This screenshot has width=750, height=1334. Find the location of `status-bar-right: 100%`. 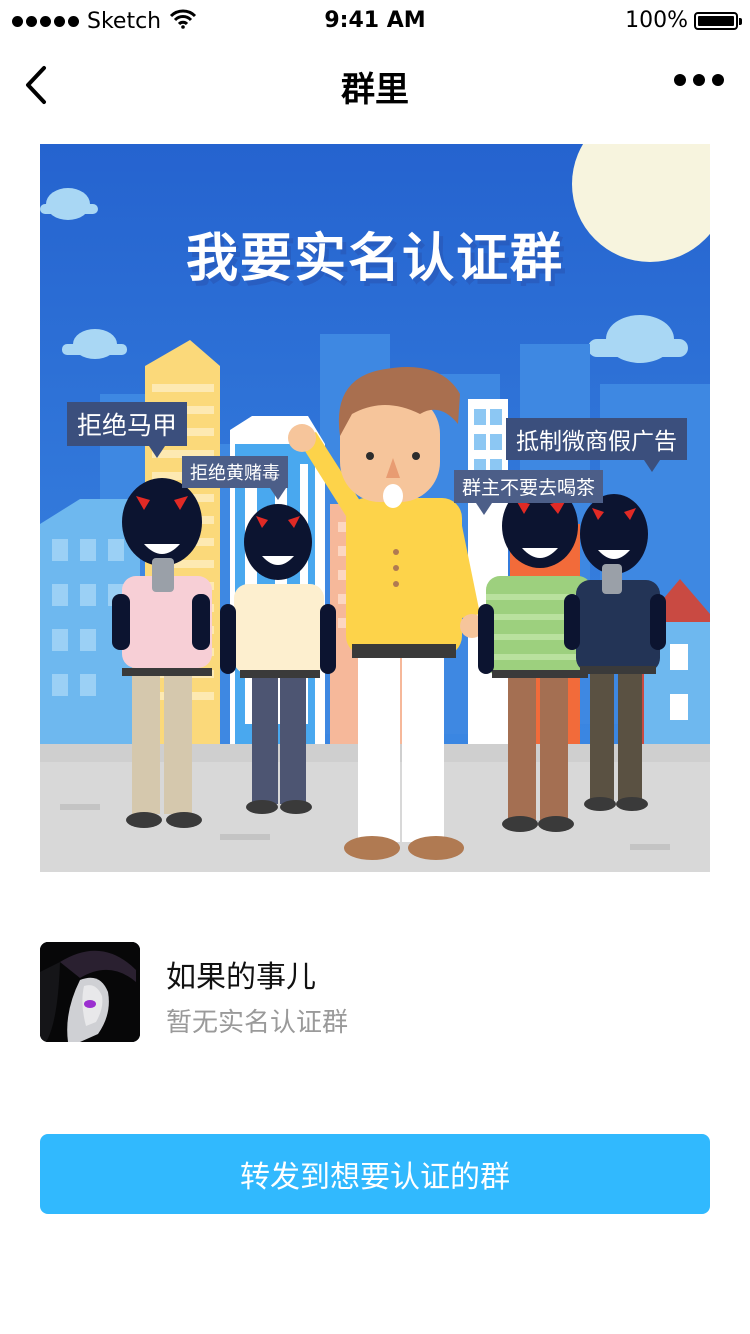

status-bar-right: 100% is located at coordinates (683, 20).